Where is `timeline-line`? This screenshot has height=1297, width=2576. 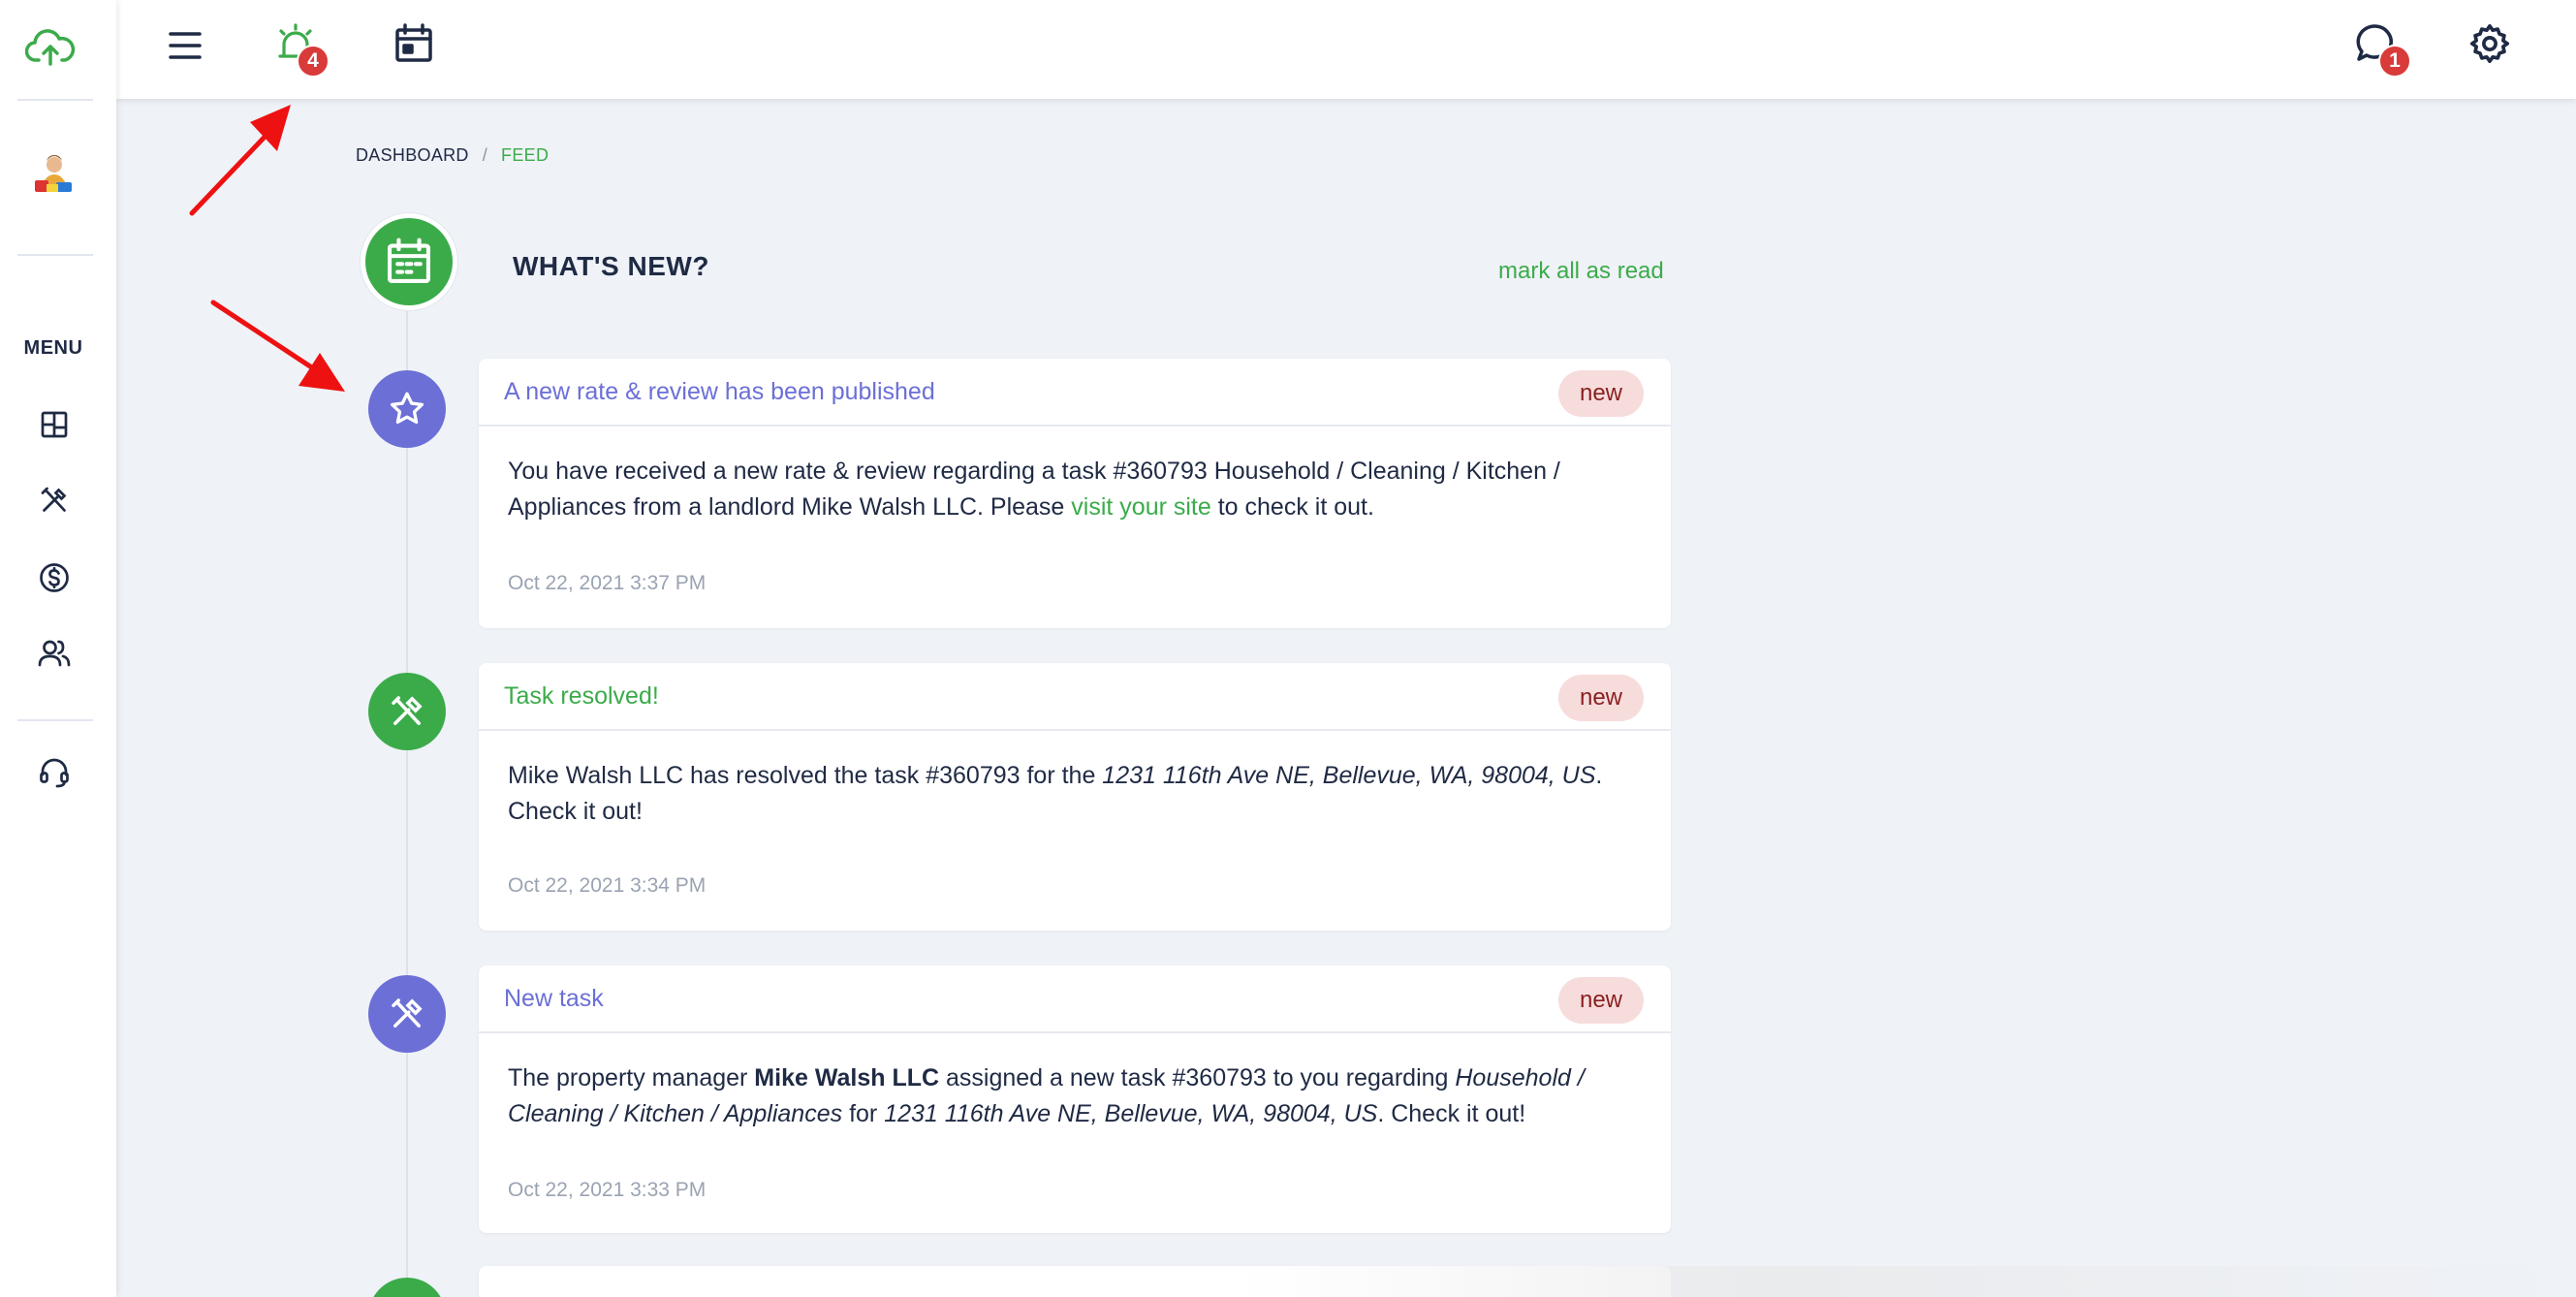
timeline-line is located at coordinates (407, 803).